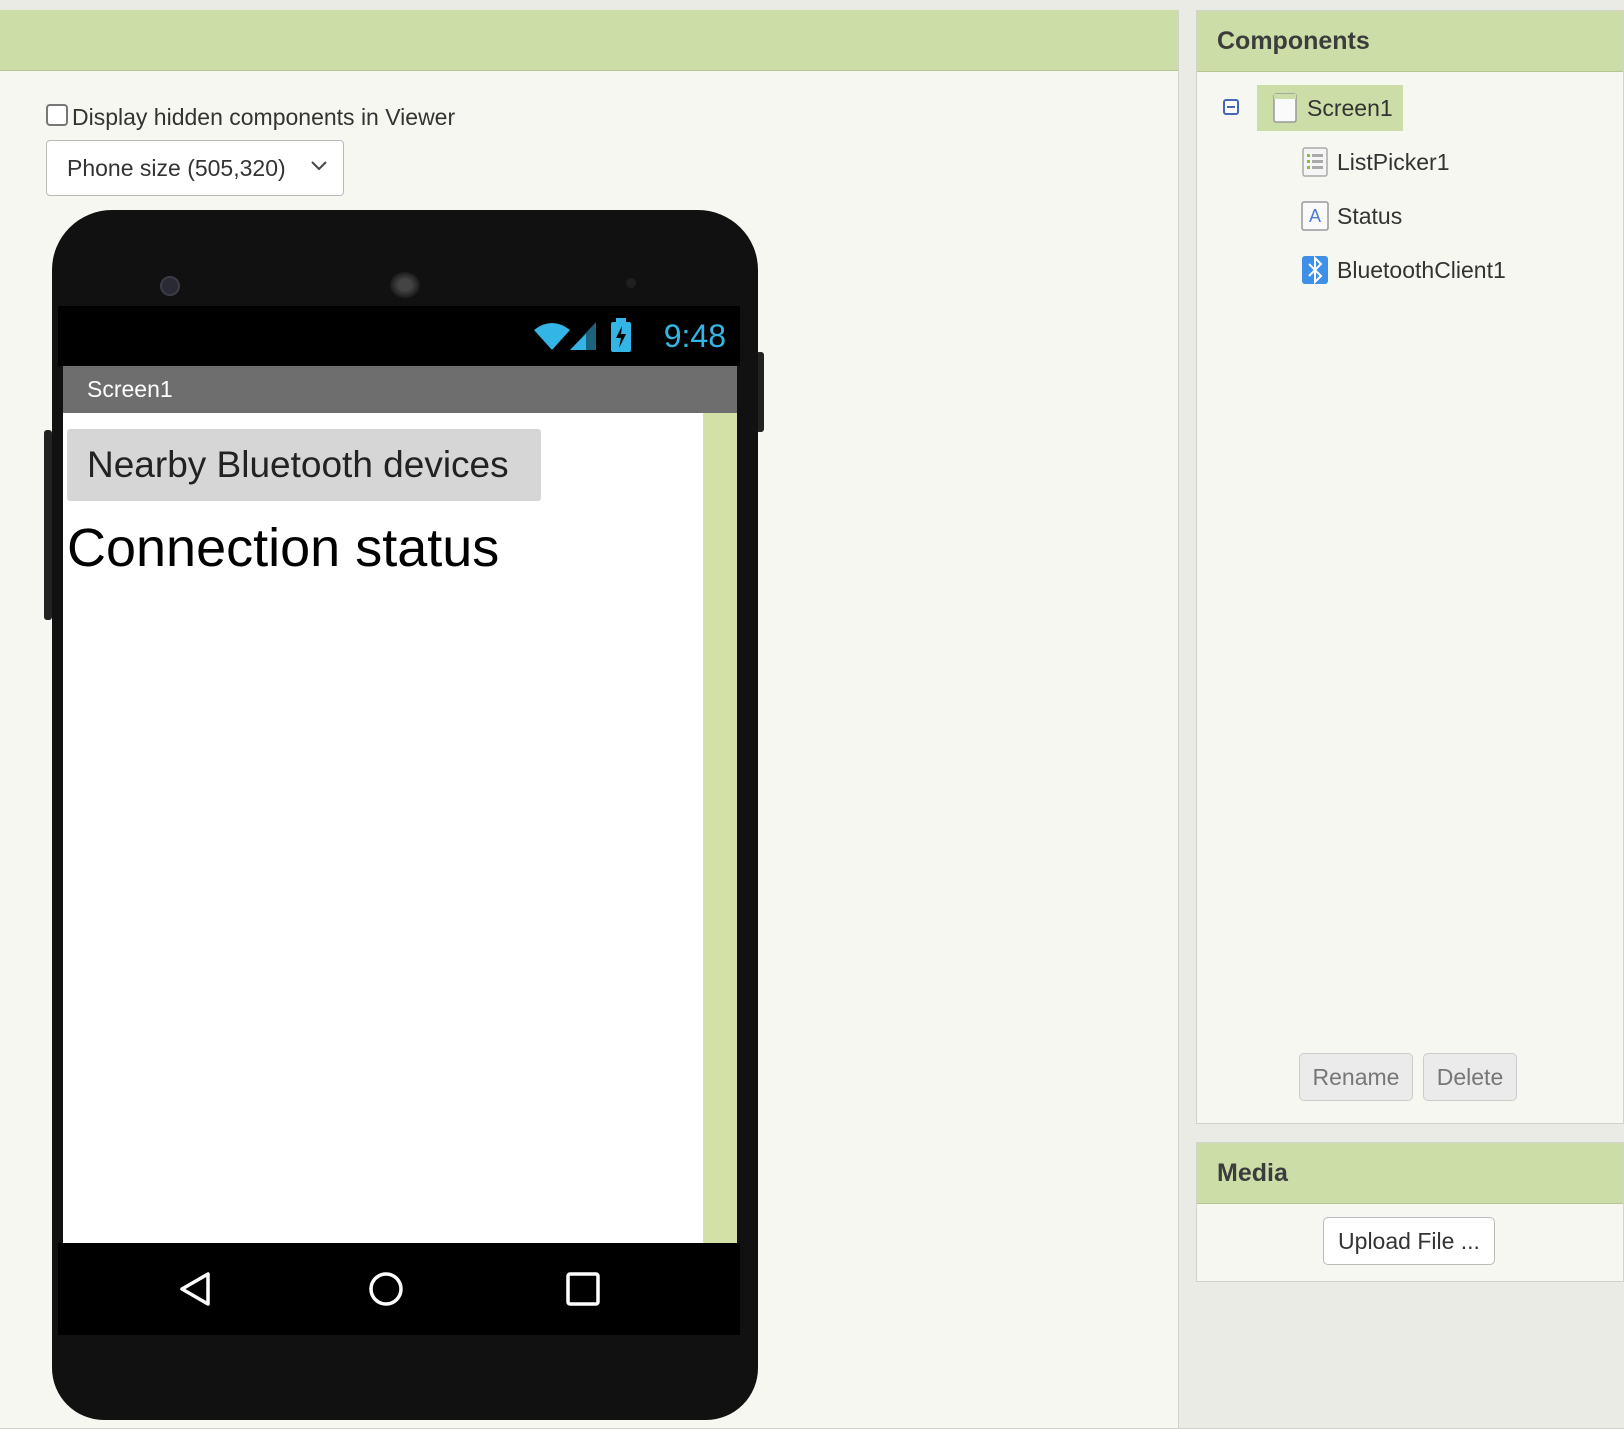 This screenshot has width=1624, height=1449. What do you see at coordinates (1285, 108) in the screenshot?
I see `screen-icon` at bounding box center [1285, 108].